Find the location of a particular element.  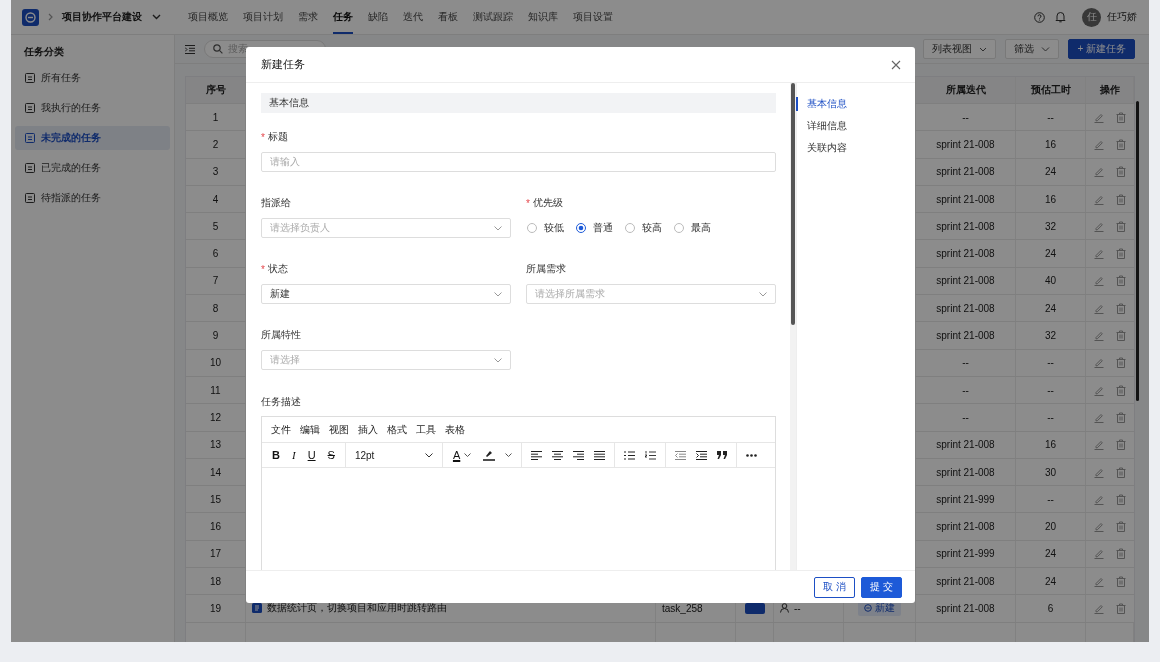

anchor-link: 关联内容 is located at coordinates (855, 148).